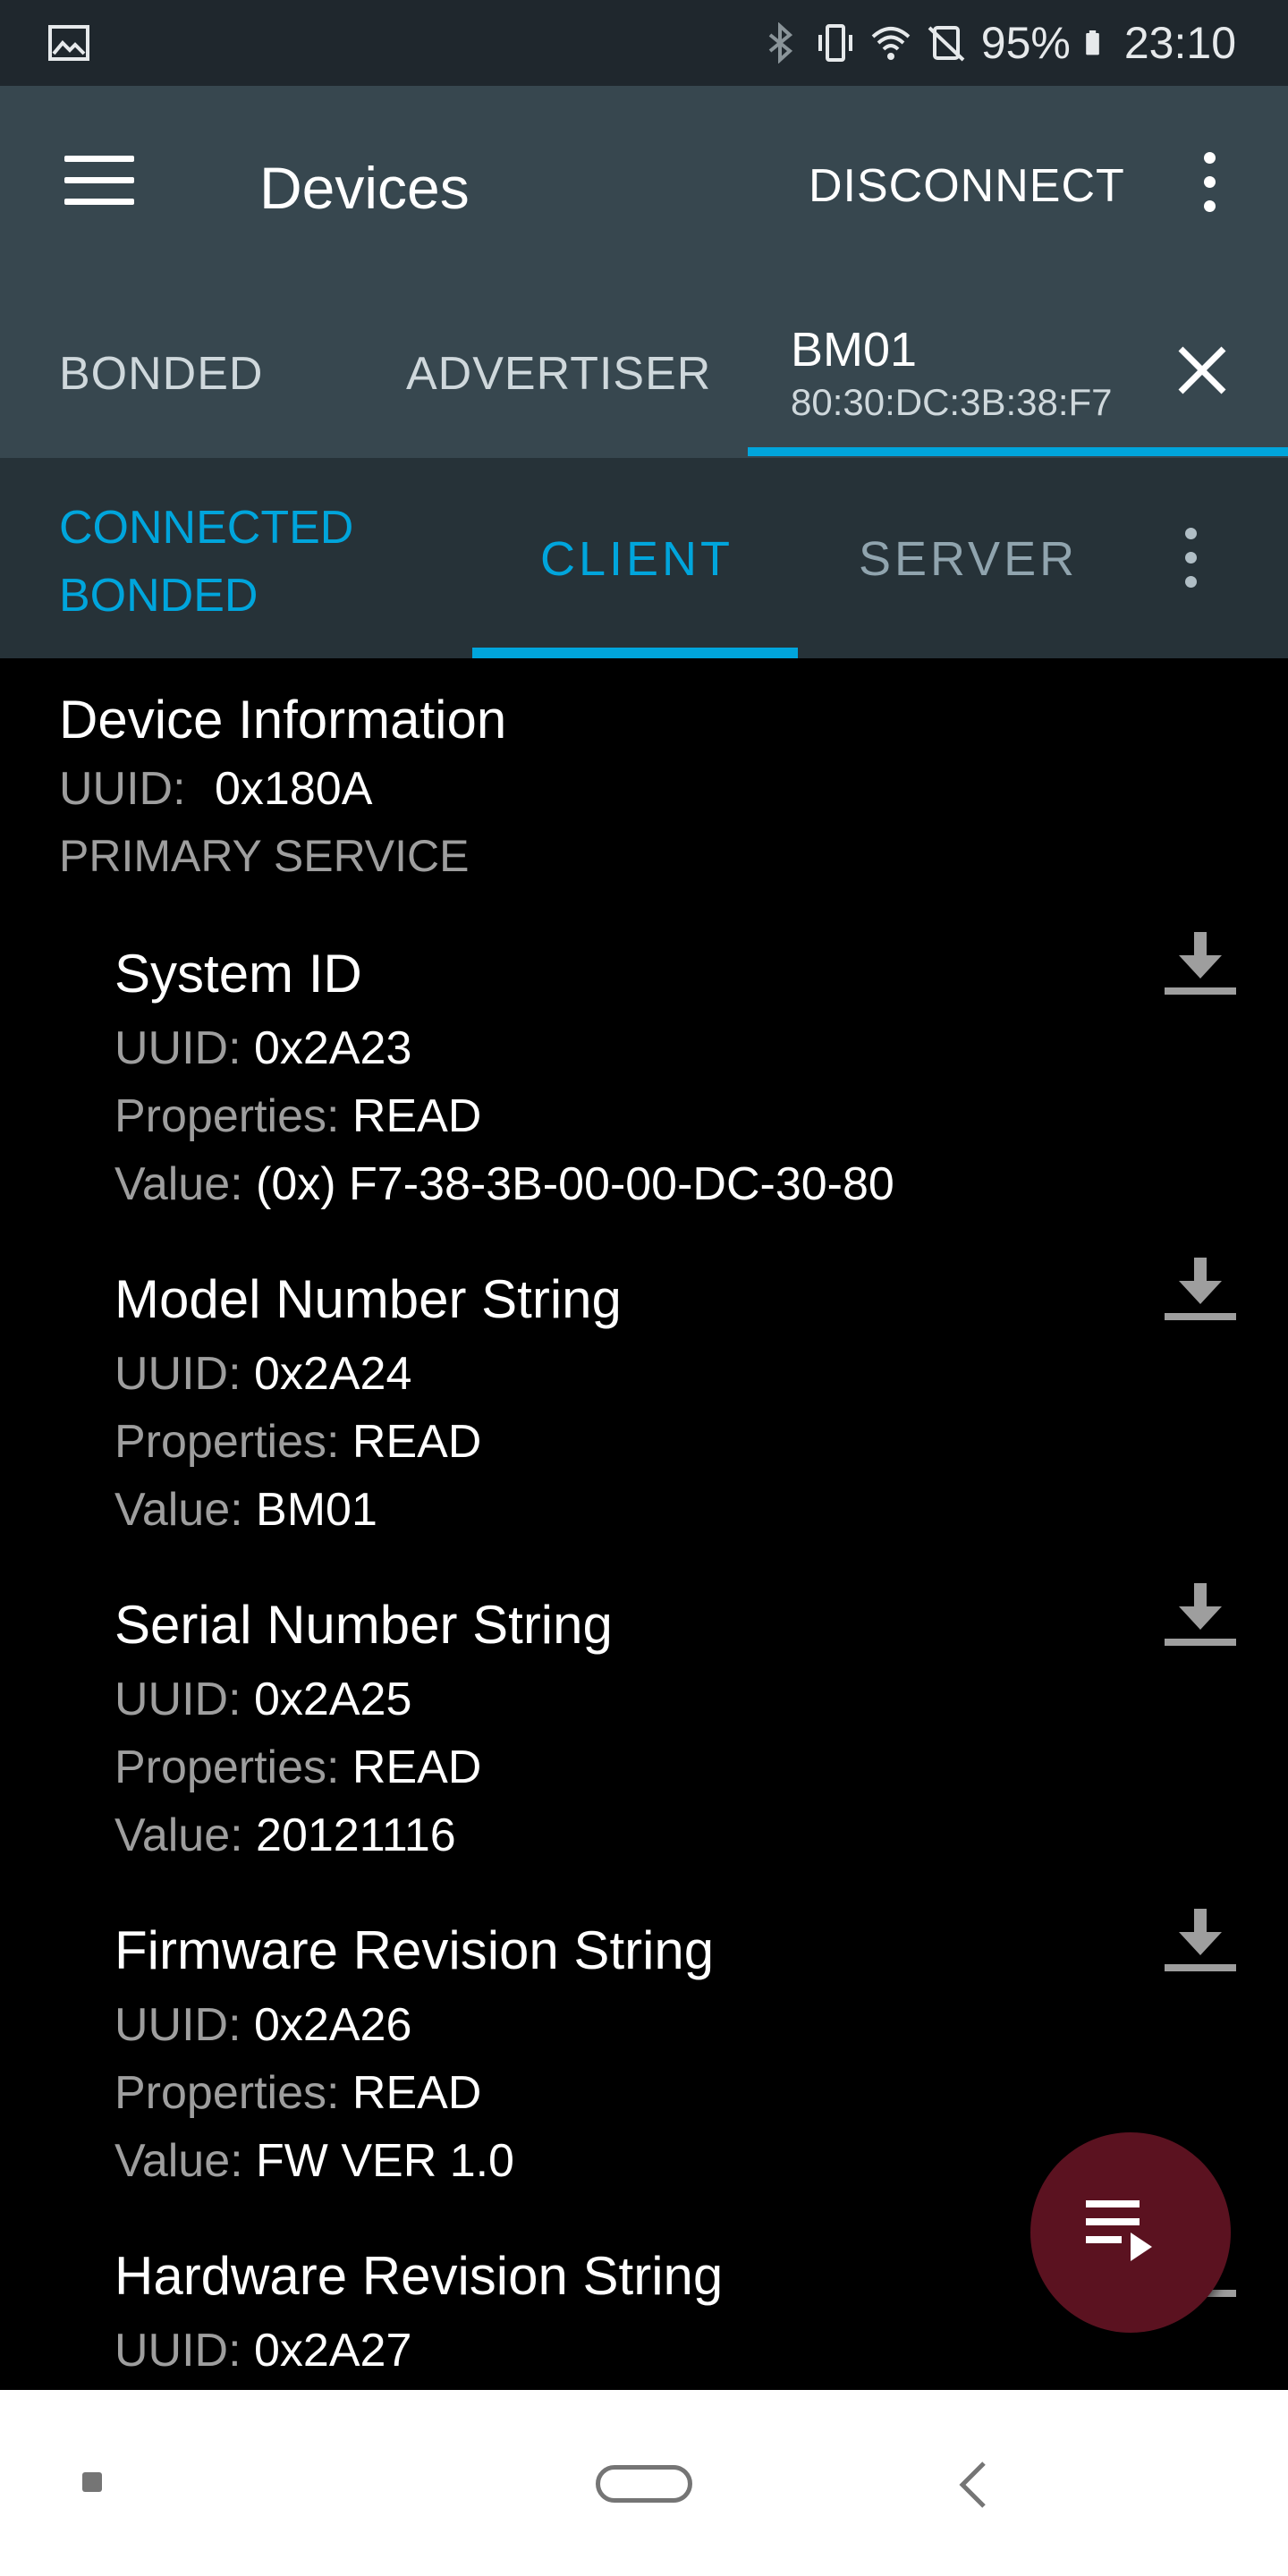 This screenshot has height=2576, width=1288. What do you see at coordinates (206, 562) in the screenshot?
I see `connection-status: CONNECTED BONDED` at bounding box center [206, 562].